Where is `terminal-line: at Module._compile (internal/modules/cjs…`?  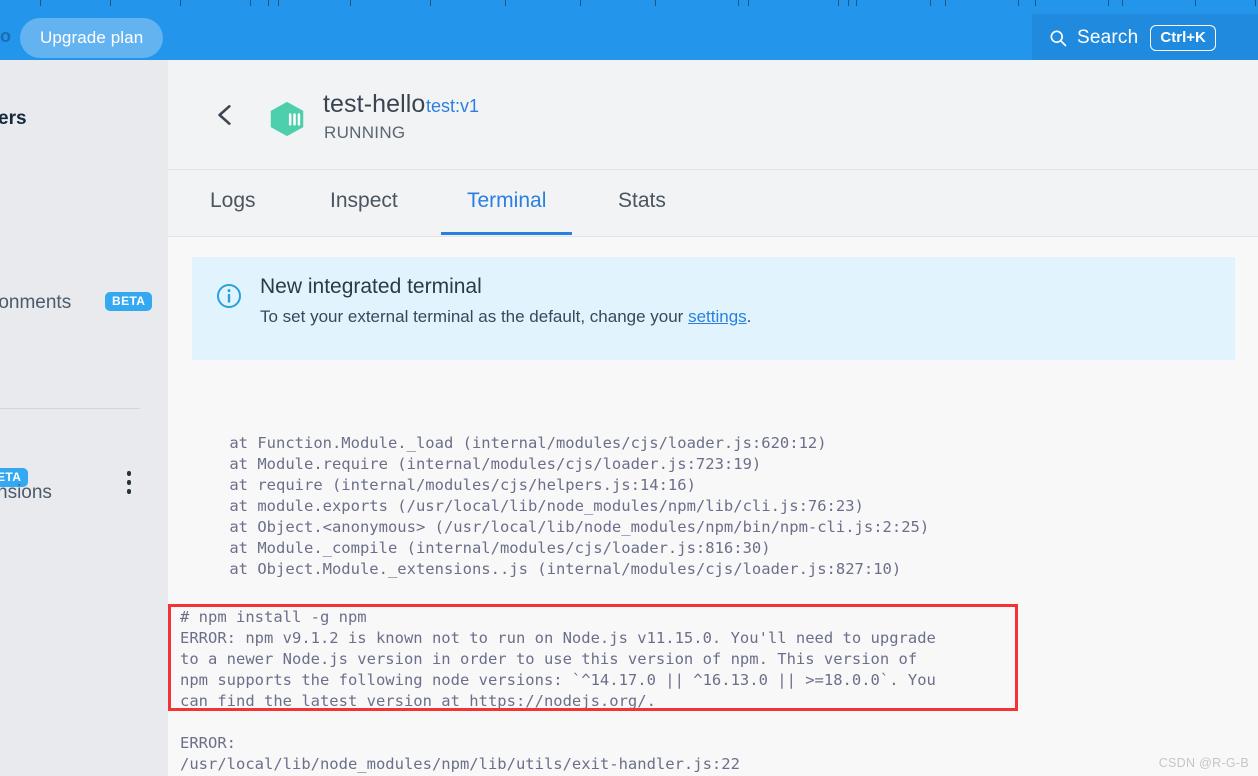
terminal-line: at Module._compile (internal/modules/cjs… is located at coordinates (481, 548).